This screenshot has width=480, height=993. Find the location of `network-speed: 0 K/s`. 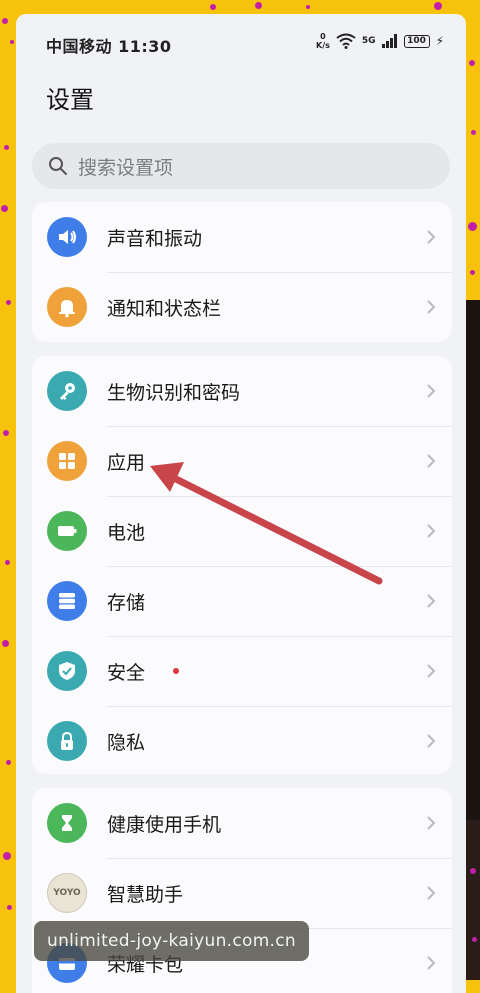

network-speed: 0 K/s is located at coordinates (323, 41).